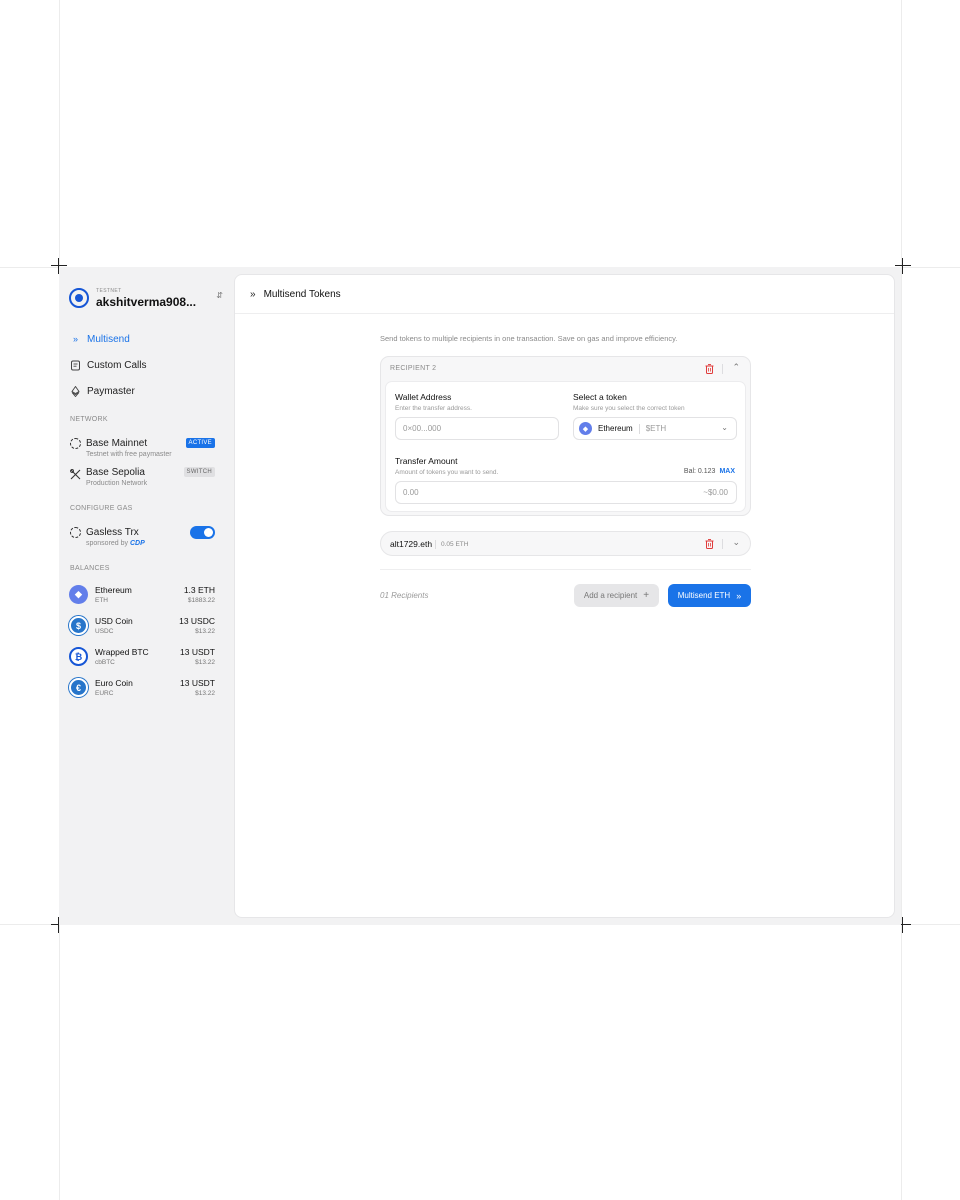  I want to click on select-token-hint: Make sure you select the correct token, so click(629, 408).